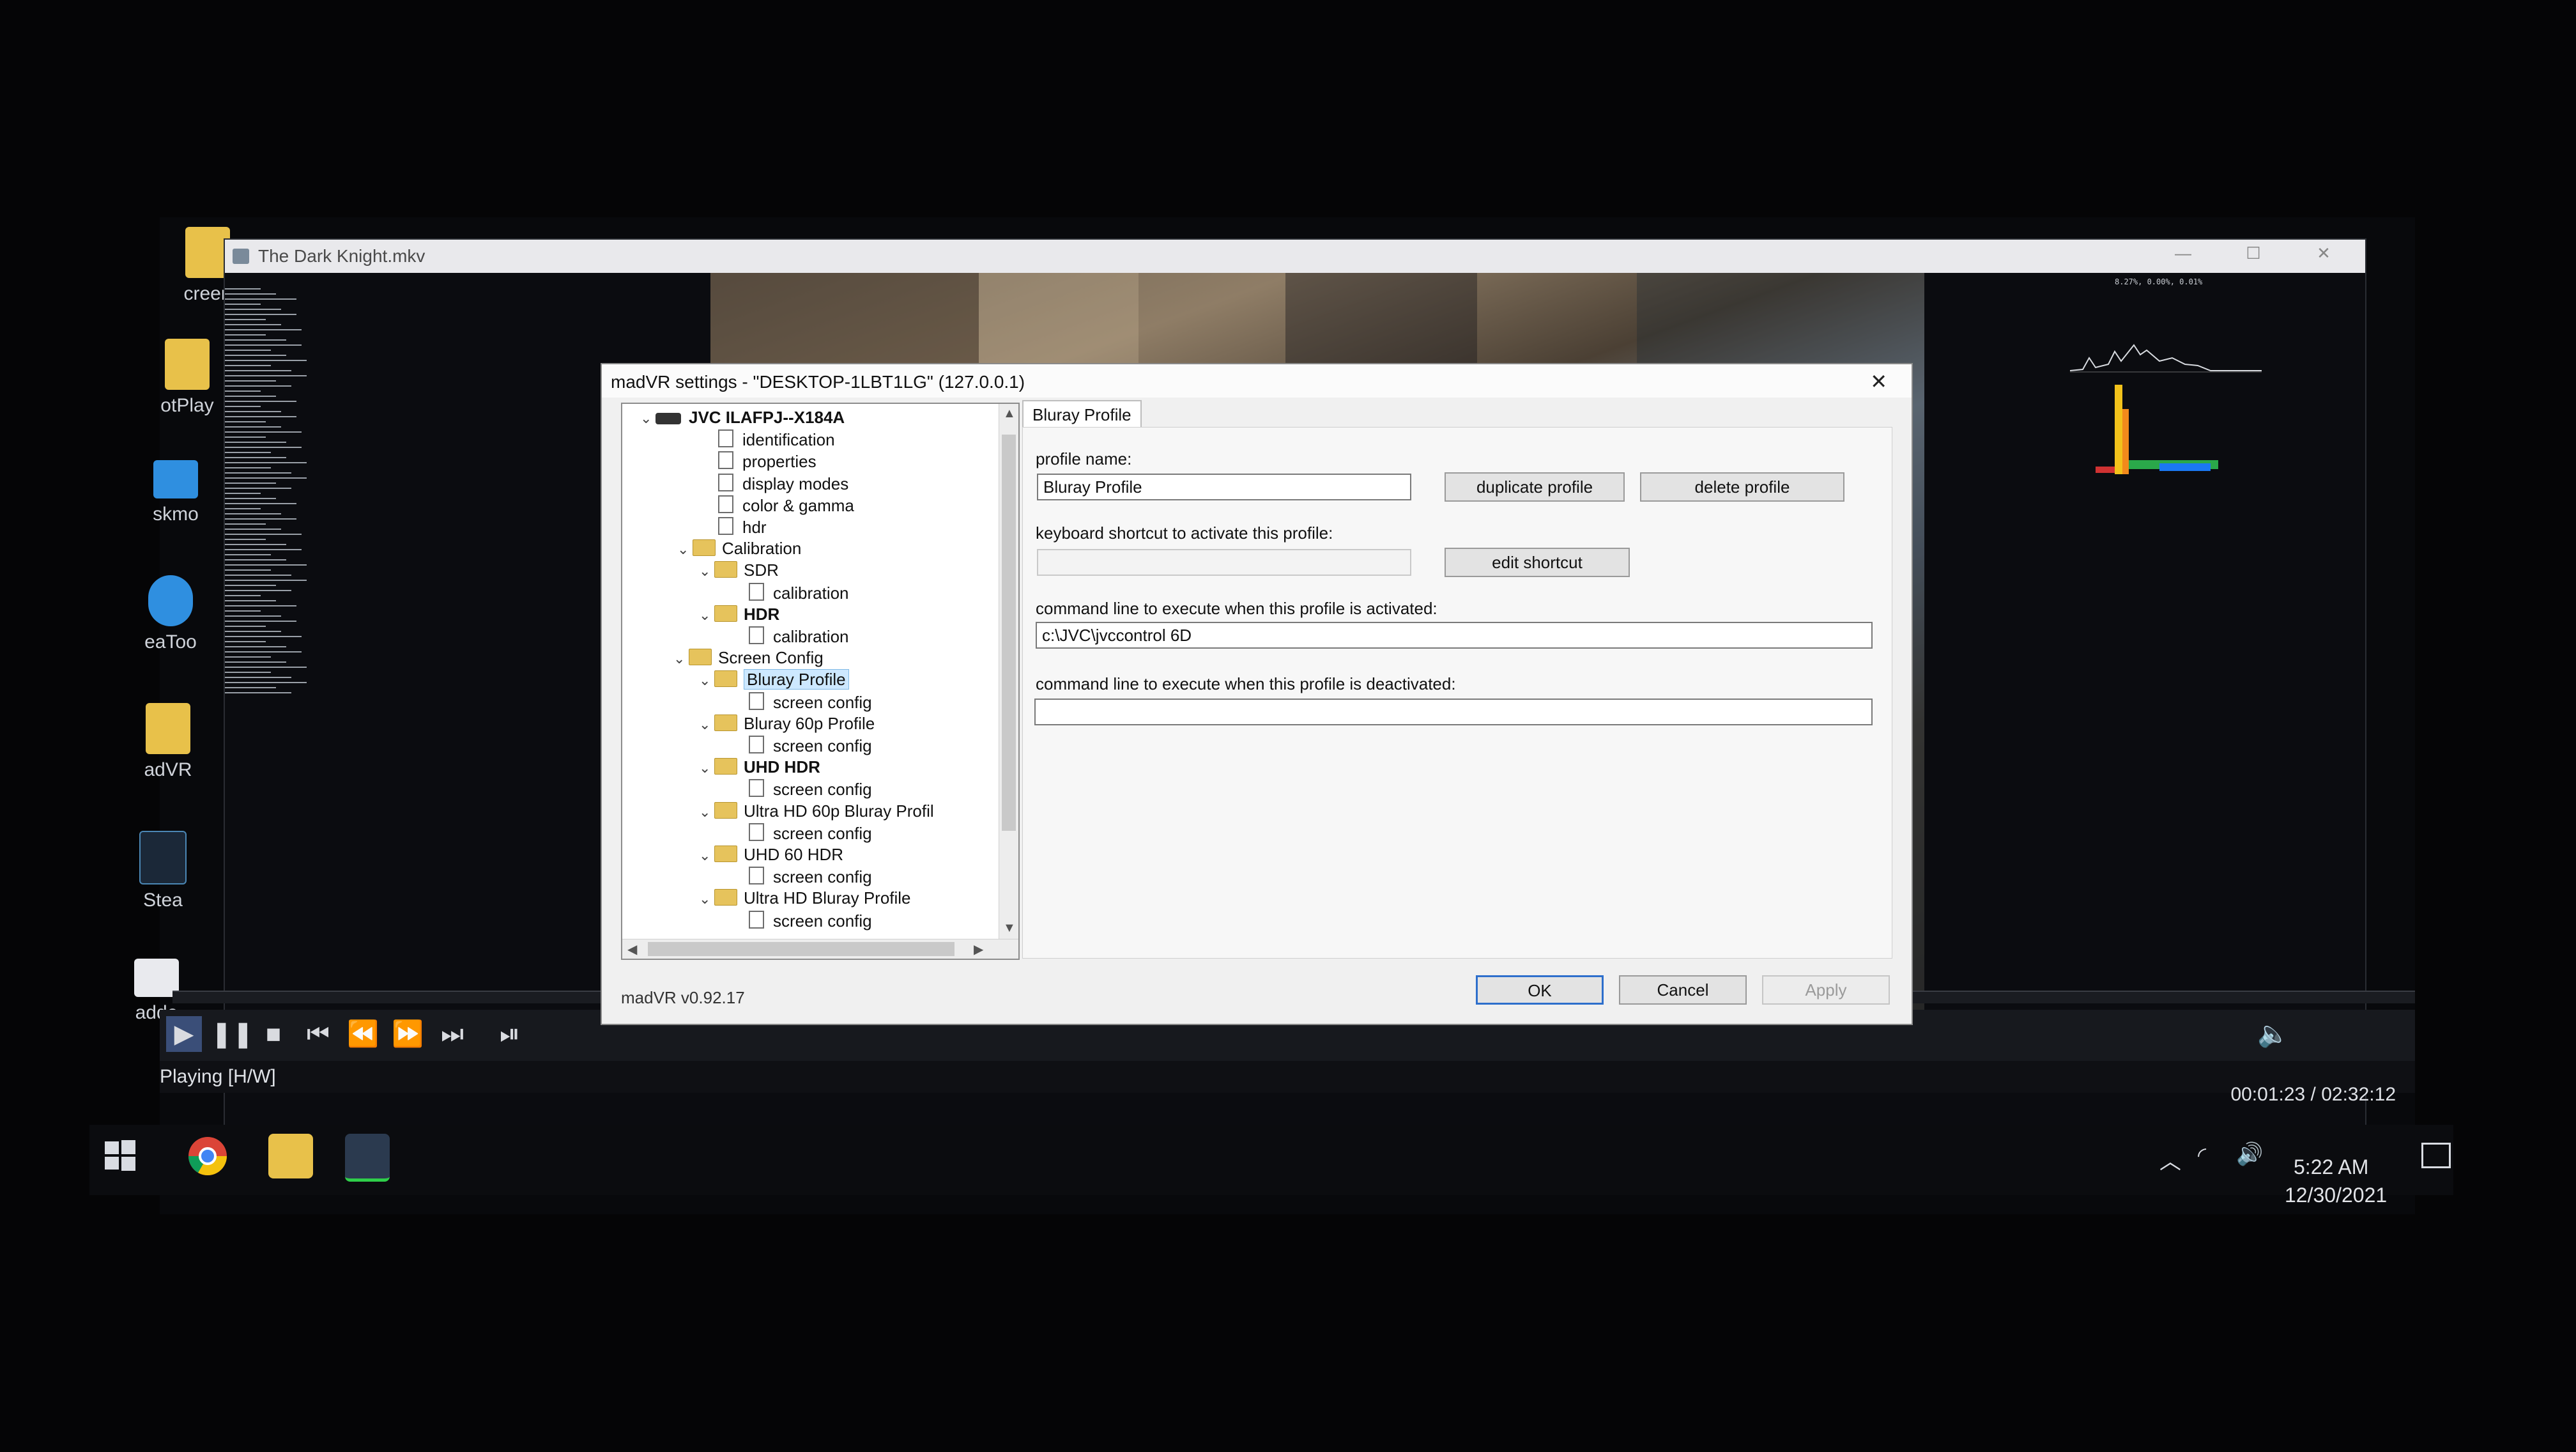 The width and height of the screenshot is (2576, 1452). What do you see at coordinates (739, 615) in the screenshot?
I see `tree-item: ⌄ HDR` at bounding box center [739, 615].